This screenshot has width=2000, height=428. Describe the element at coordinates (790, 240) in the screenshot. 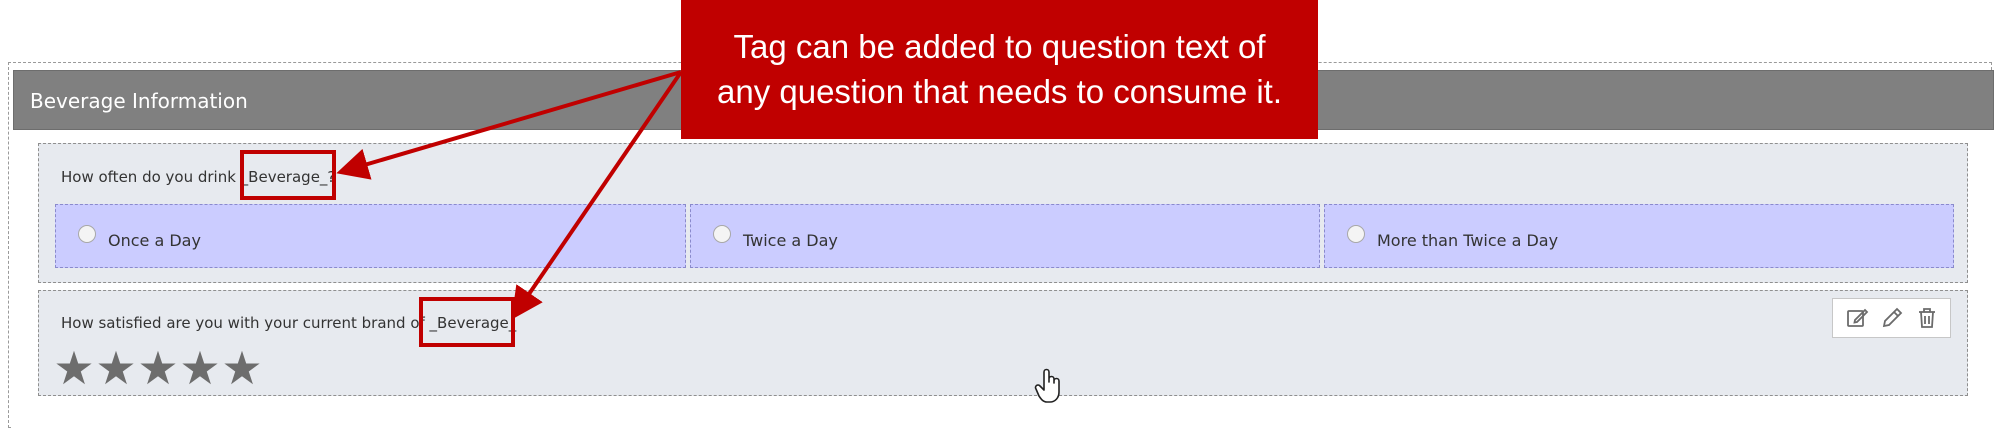

I see `option-label: Twice a Day` at that location.